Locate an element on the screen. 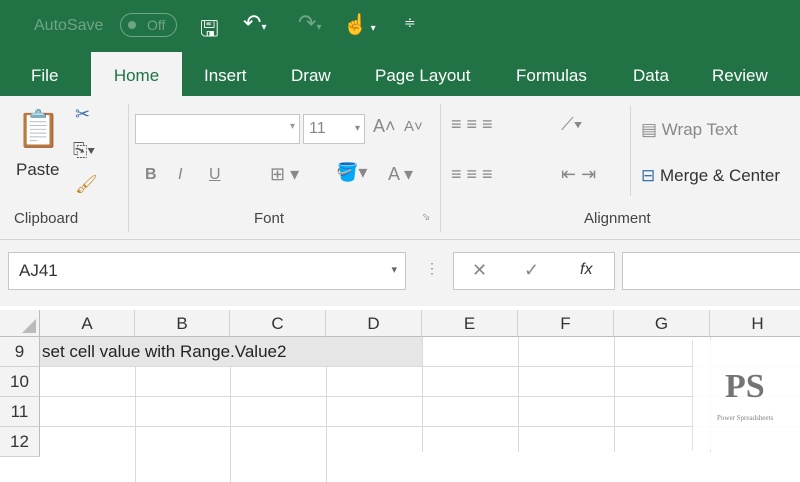 The width and height of the screenshot is (800, 482). column-header: C is located at coordinates (278, 323).